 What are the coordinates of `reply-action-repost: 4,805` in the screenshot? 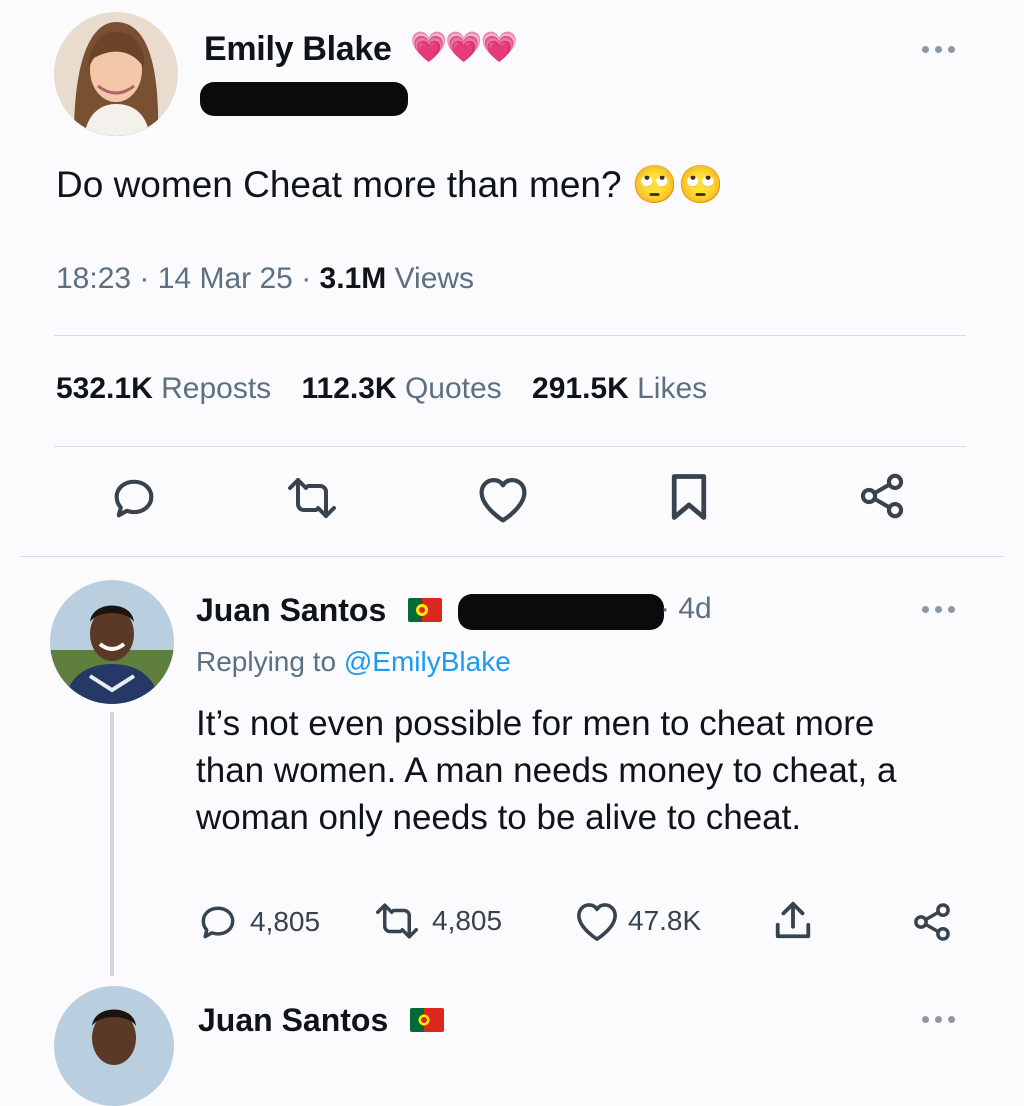 It's located at (437, 921).